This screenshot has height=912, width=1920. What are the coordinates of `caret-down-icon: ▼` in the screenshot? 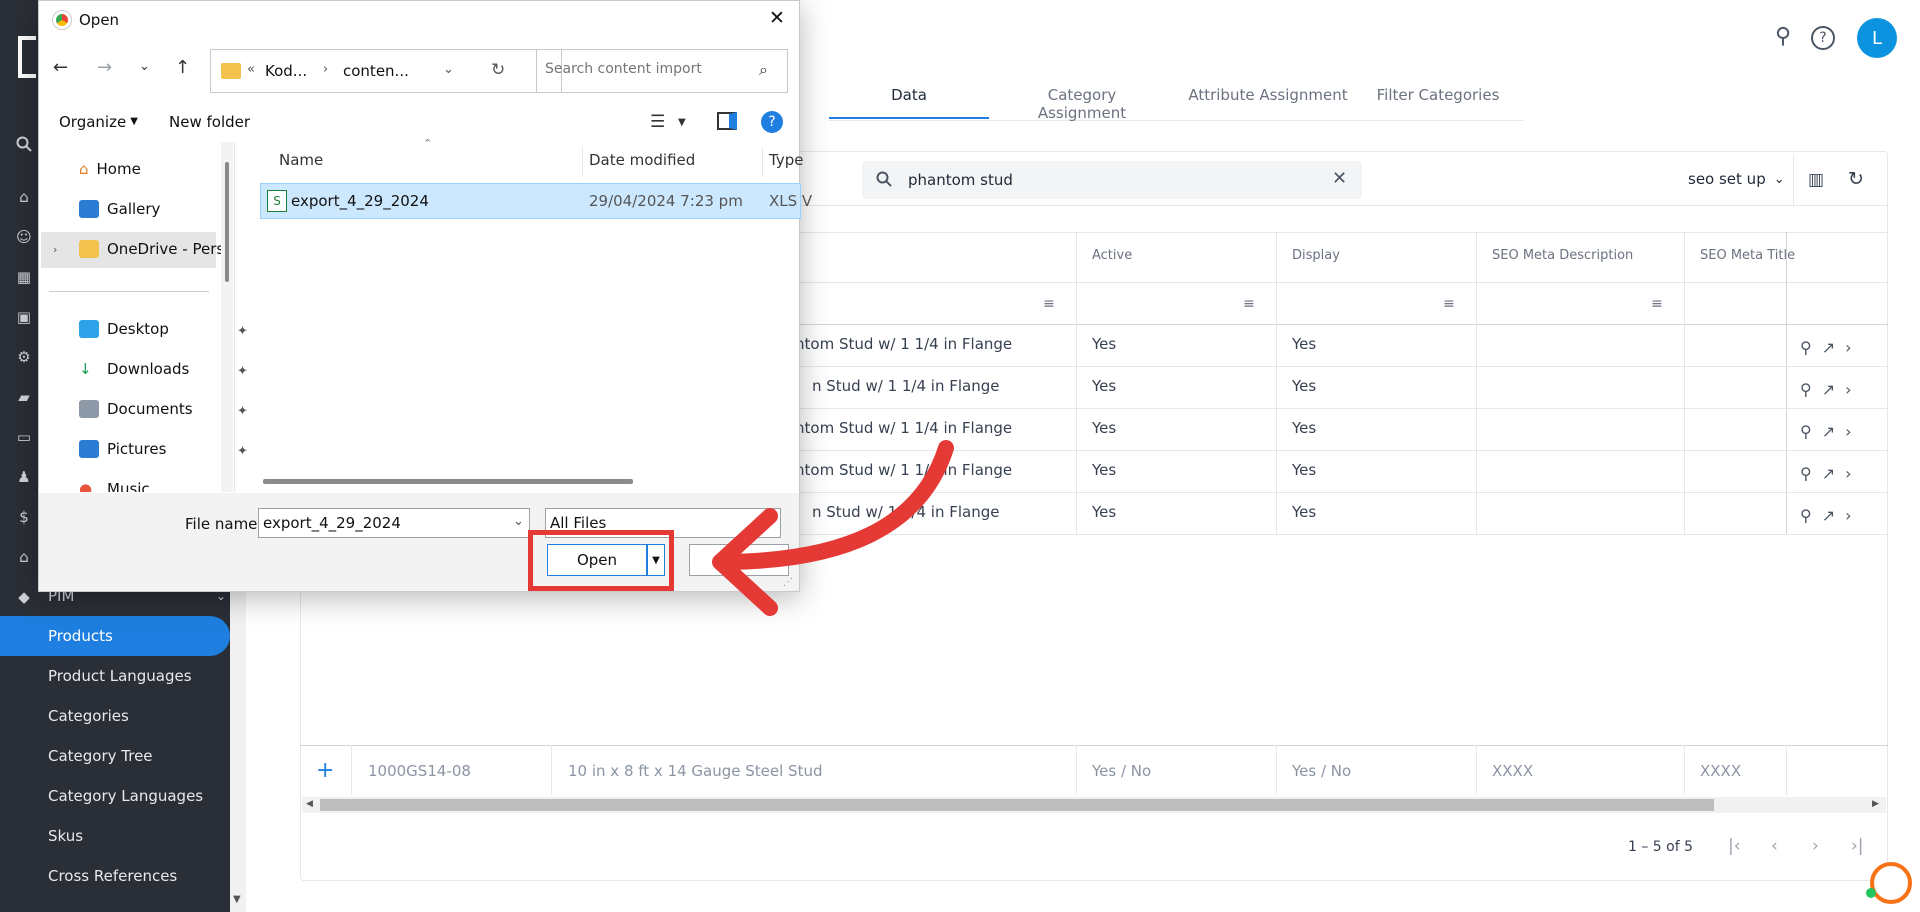 It's located at (682, 122).